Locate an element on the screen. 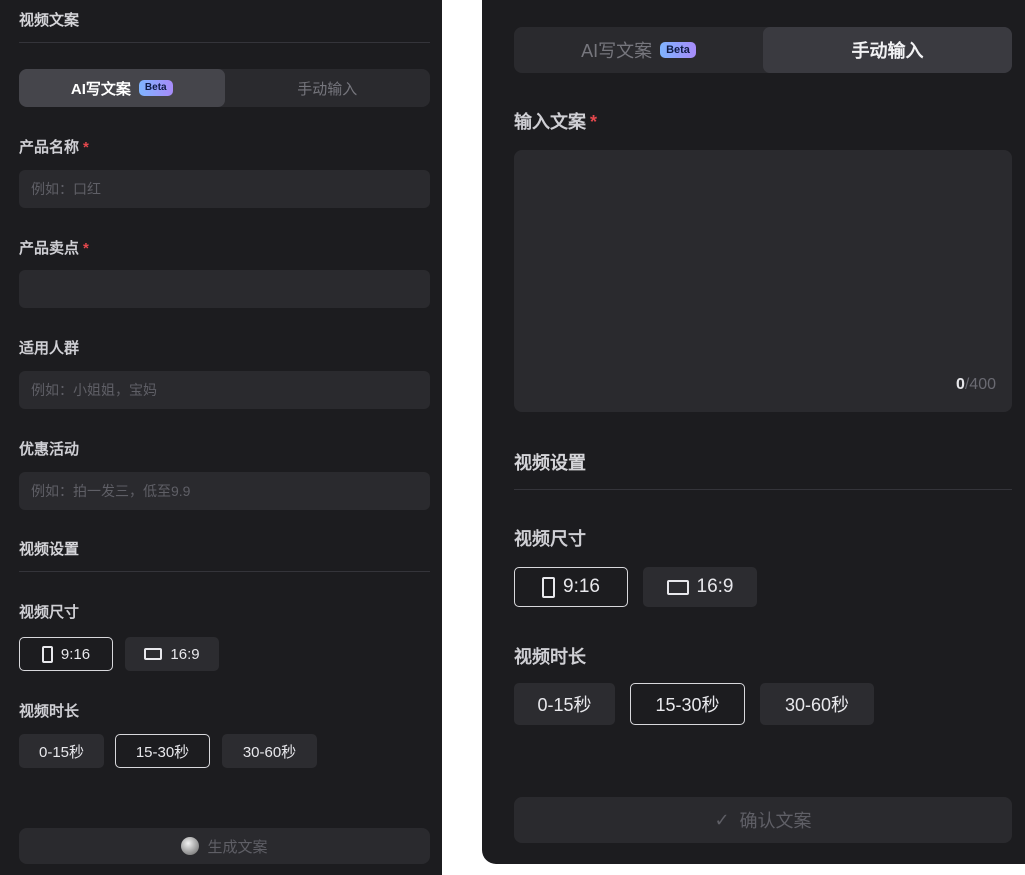 The height and width of the screenshot is (875, 1025). field-label-product-name: 产品名称 * is located at coordinates (54, 146).